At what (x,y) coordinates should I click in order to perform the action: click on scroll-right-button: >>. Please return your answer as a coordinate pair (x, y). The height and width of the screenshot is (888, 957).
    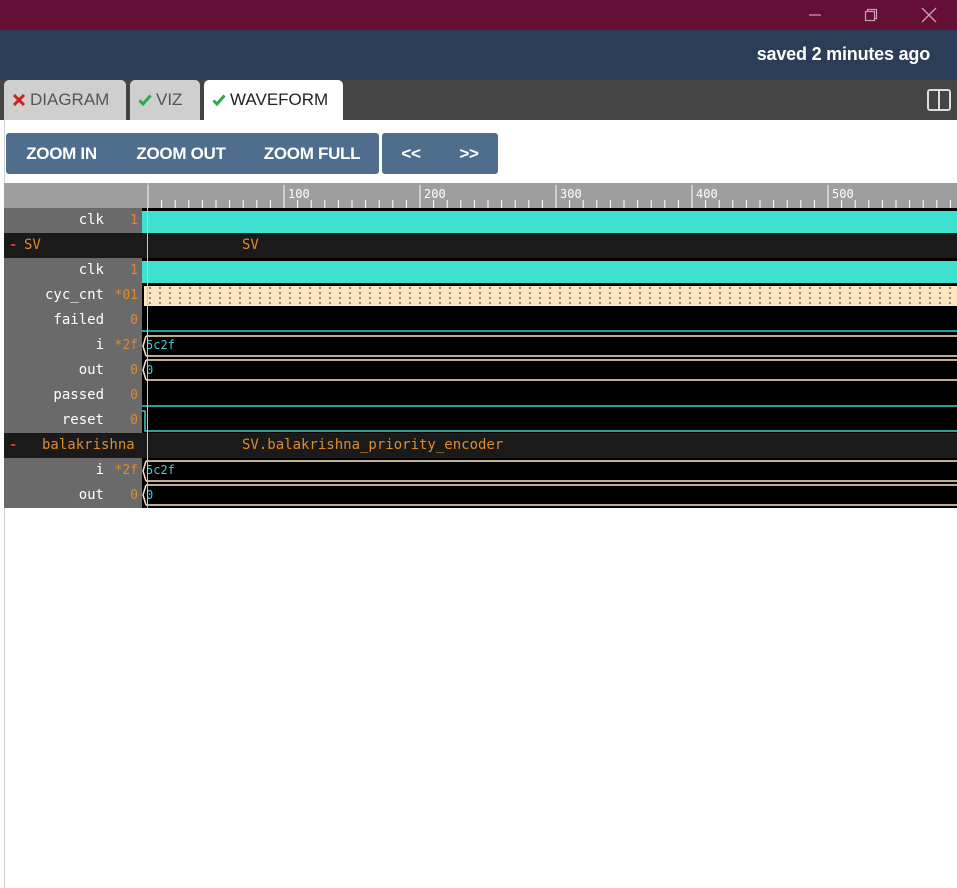
    Looking at the image, I should click on (469, 153).